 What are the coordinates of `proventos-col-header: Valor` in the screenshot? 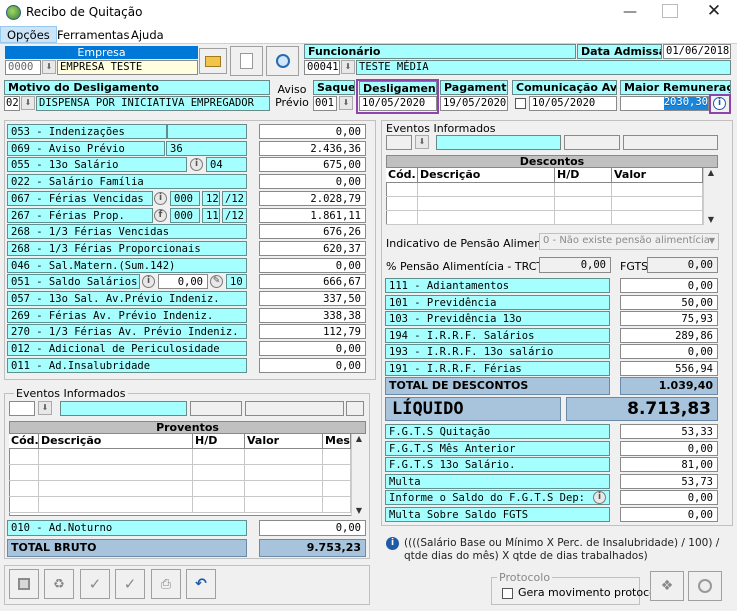 It's located at (284, 441).